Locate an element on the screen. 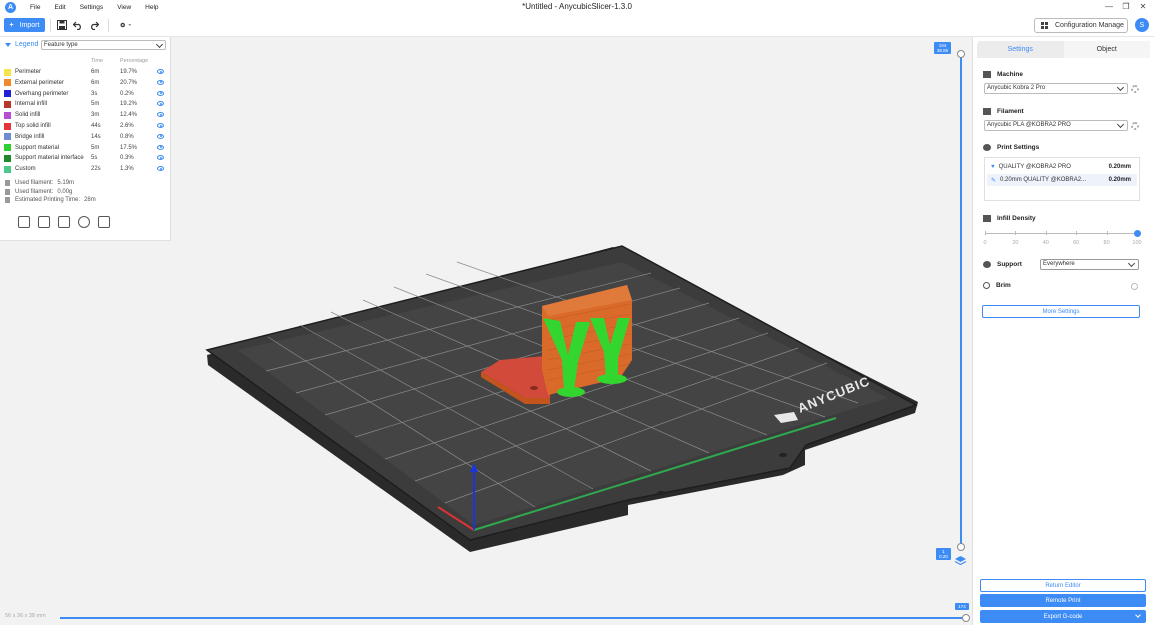  panel-tabs: Settings Object is located at coordinates (1063, 49).